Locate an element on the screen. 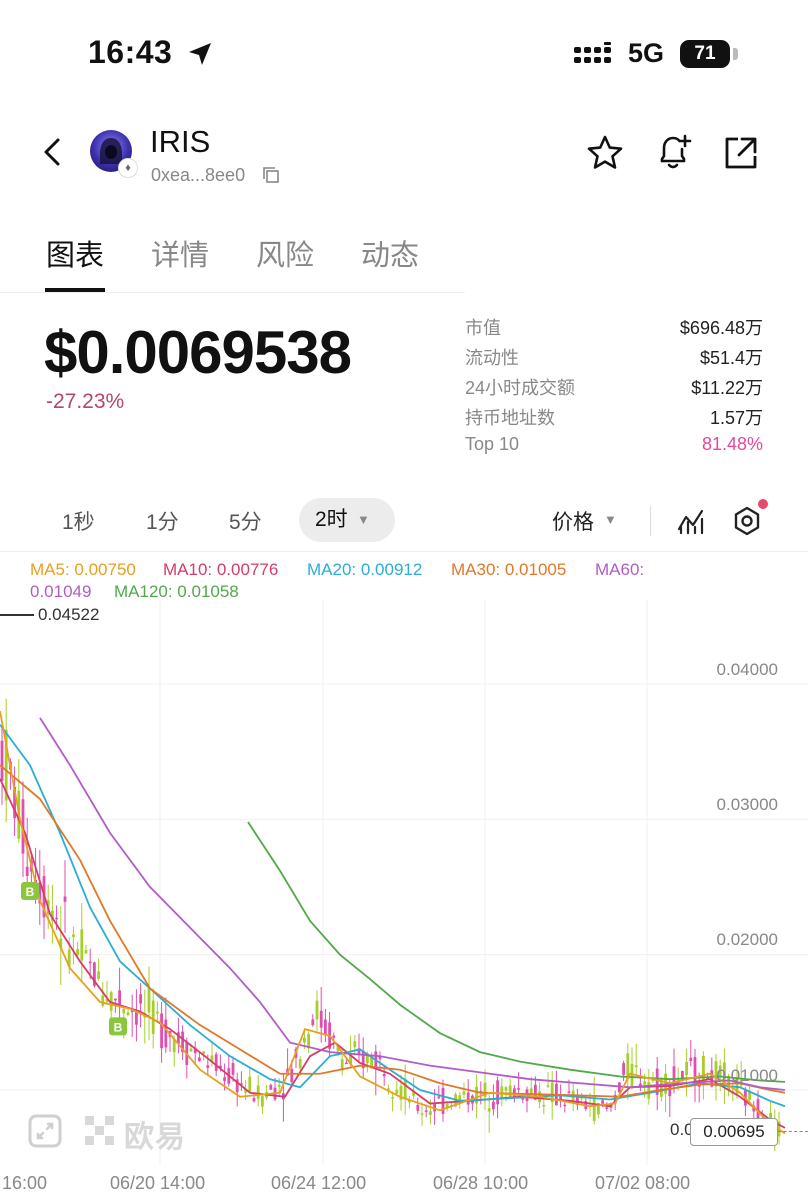 The height and width of the screenshot is (1200, 808). ma120-legend: MA120: 0.01058 is located at coordinates (176, 591).